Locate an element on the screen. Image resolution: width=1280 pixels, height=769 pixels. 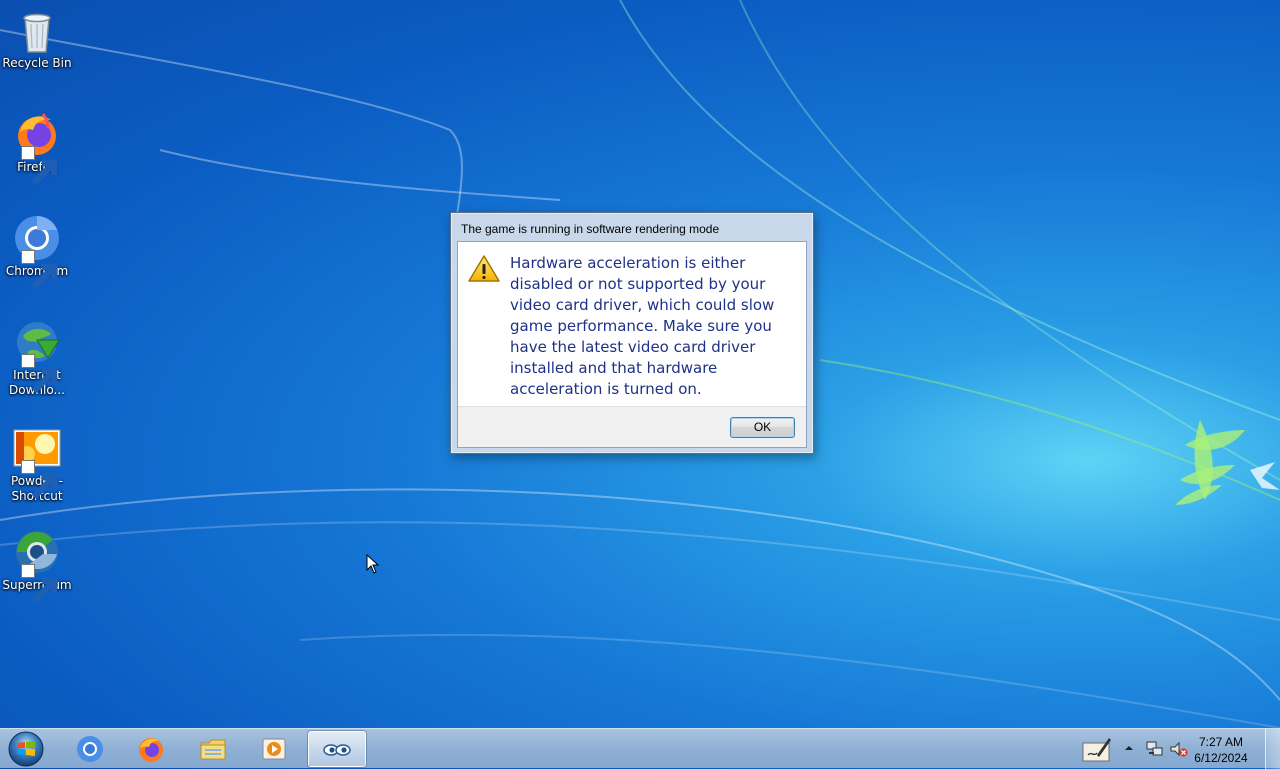
clock-time: 7:27 AM is located at coordinates (1221, 742).